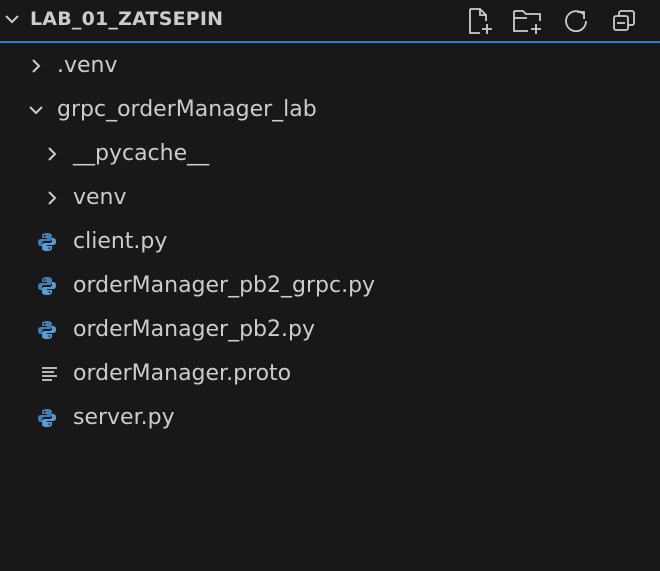  Describe the element at coordinates (224, 285) in the screenshot. I see `tree-item-label: orderManager_pb2_grpc.py` at that location.